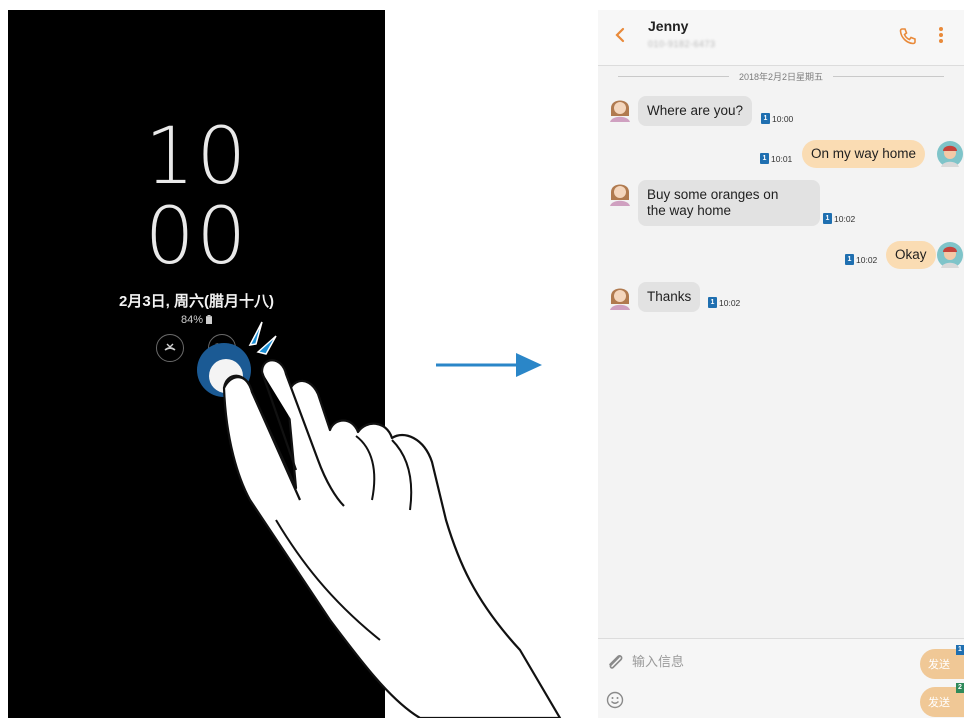  Describe the element at coordinates (960, 650) in the screenshot. I see `sim1-badge: 1` at that location.